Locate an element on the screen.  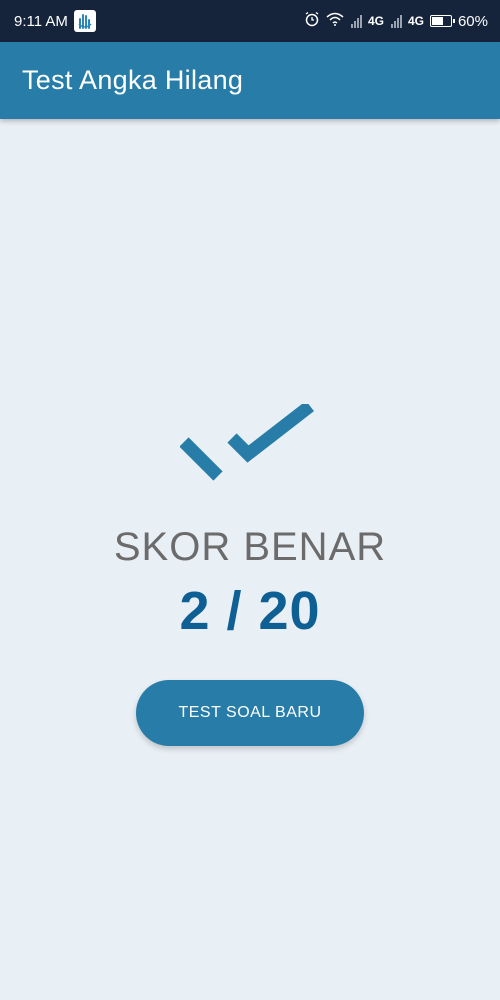
wifi-icon is located at coordinates (335, 21).